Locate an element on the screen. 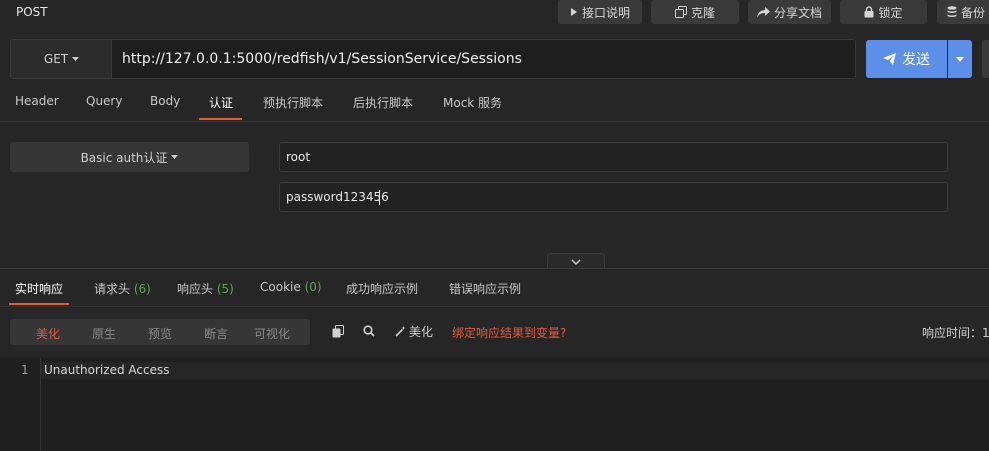  search-icon is located at coordinates (369, 331).